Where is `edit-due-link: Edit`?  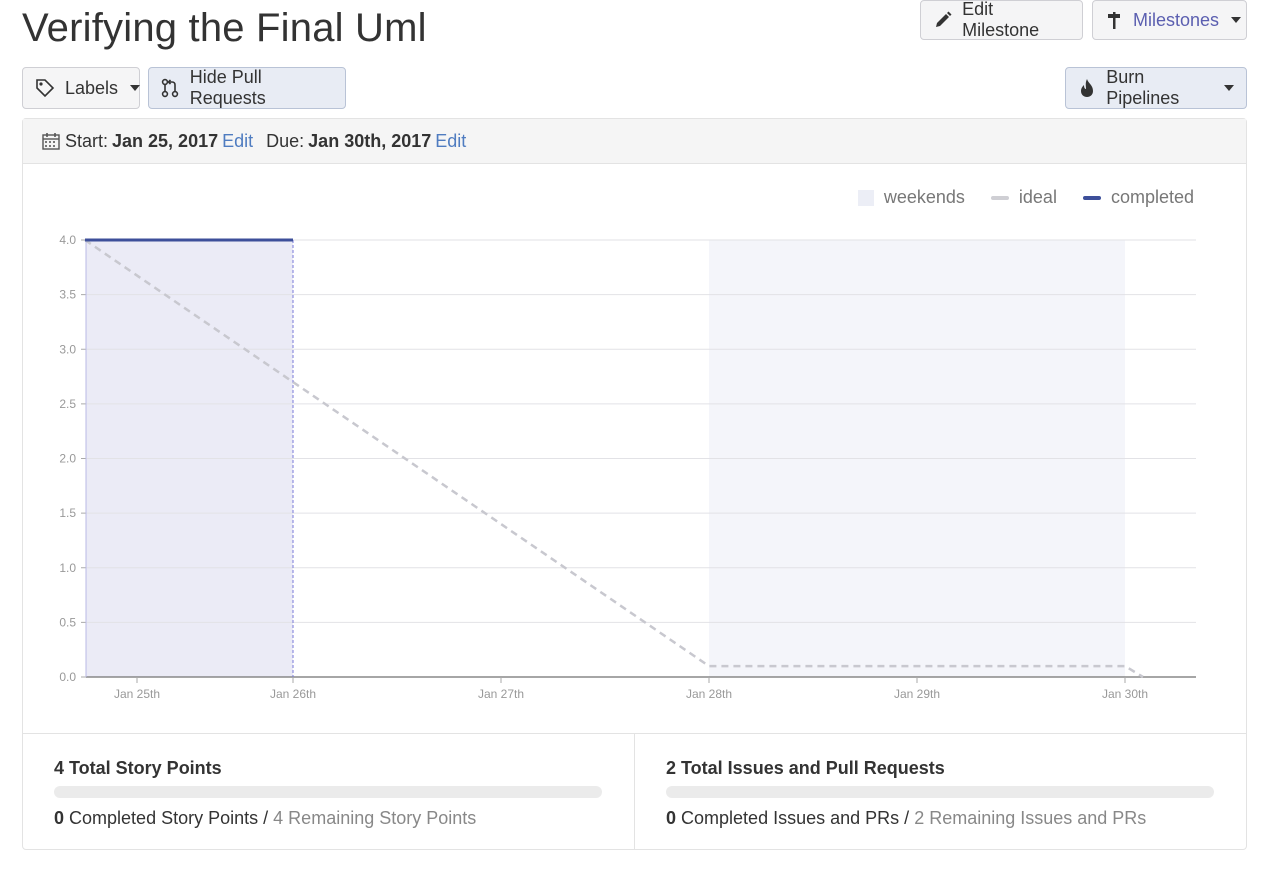 edit-due-link: Edit is located at coordinates (450, 141).